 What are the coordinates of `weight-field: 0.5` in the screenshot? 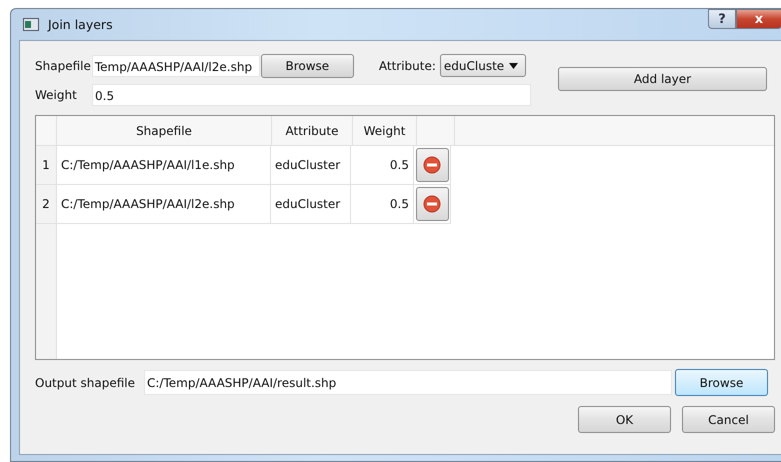 It's located at (311, 95).